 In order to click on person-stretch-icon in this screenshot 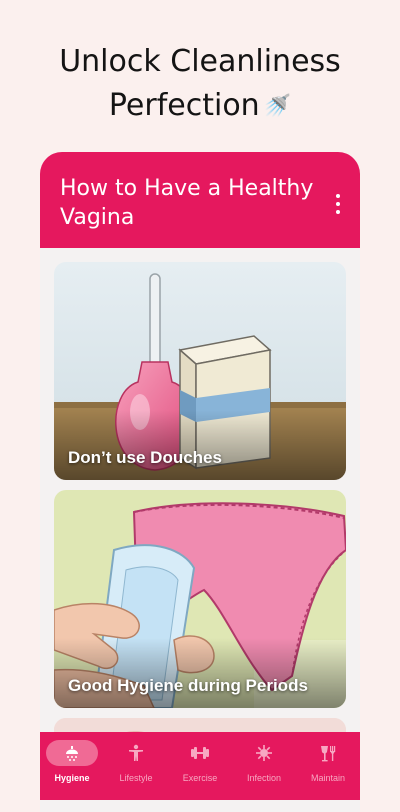, I will do `click(136, 752)`.